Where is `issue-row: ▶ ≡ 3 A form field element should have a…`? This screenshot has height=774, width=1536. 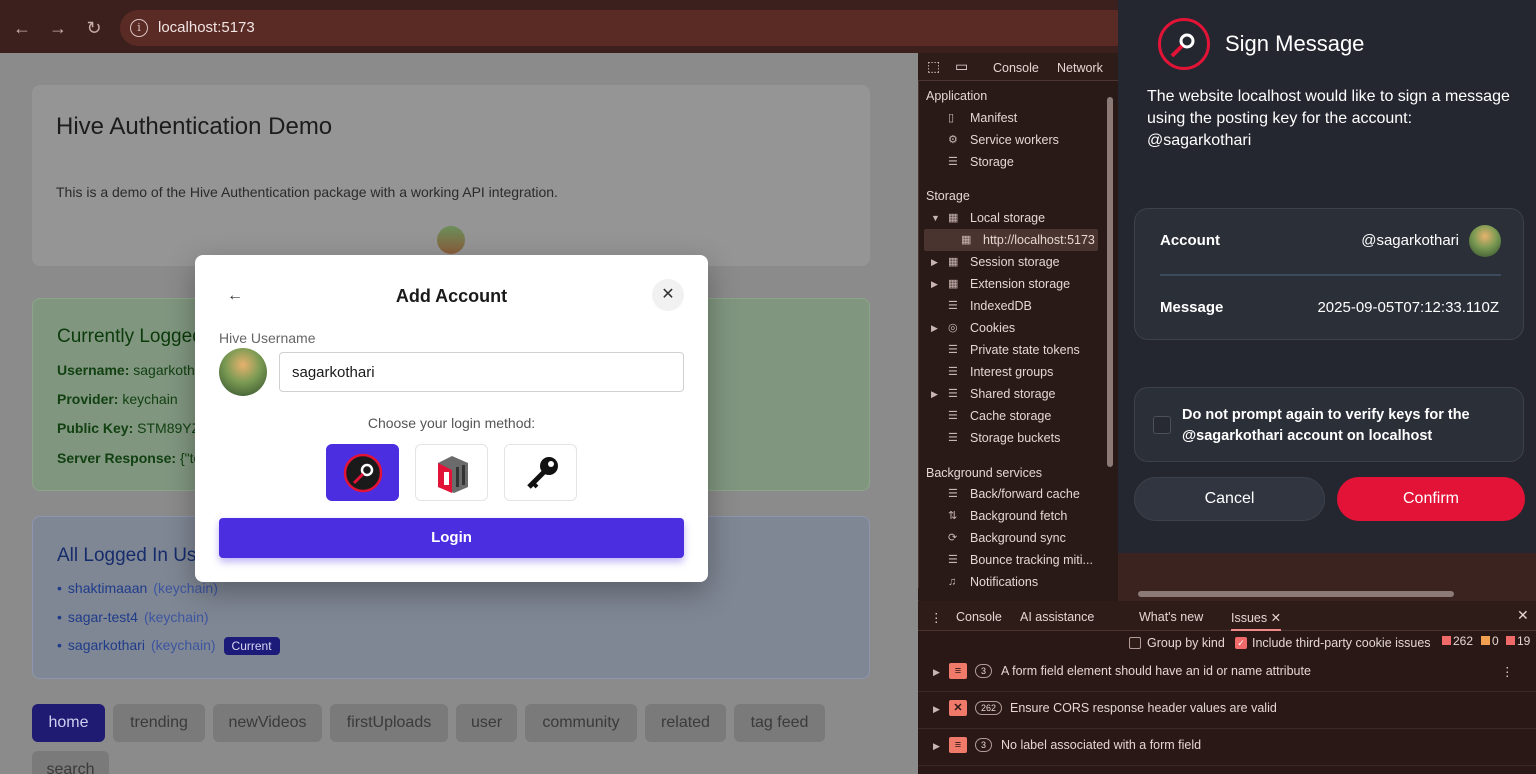
issue-row: ▶ ≡ 3 A form field element should have a… is located at coordinates (1227, 673).